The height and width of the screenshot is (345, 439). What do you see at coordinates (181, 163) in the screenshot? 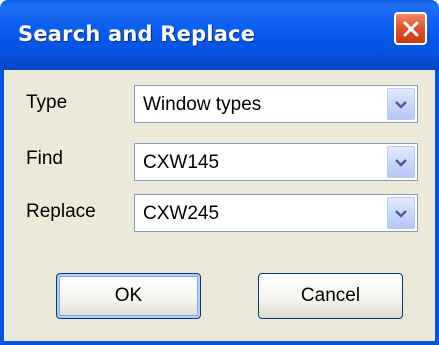
I see `find-combobox-value: CXW145` at bounding box center [181, 163].